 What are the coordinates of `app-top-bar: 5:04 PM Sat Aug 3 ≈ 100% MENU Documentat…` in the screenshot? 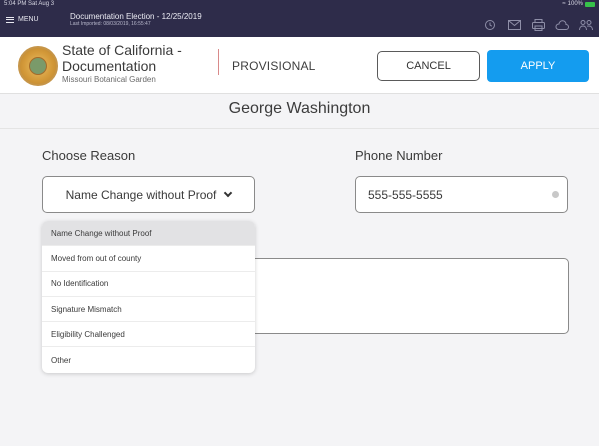 It's located at (299, 18).